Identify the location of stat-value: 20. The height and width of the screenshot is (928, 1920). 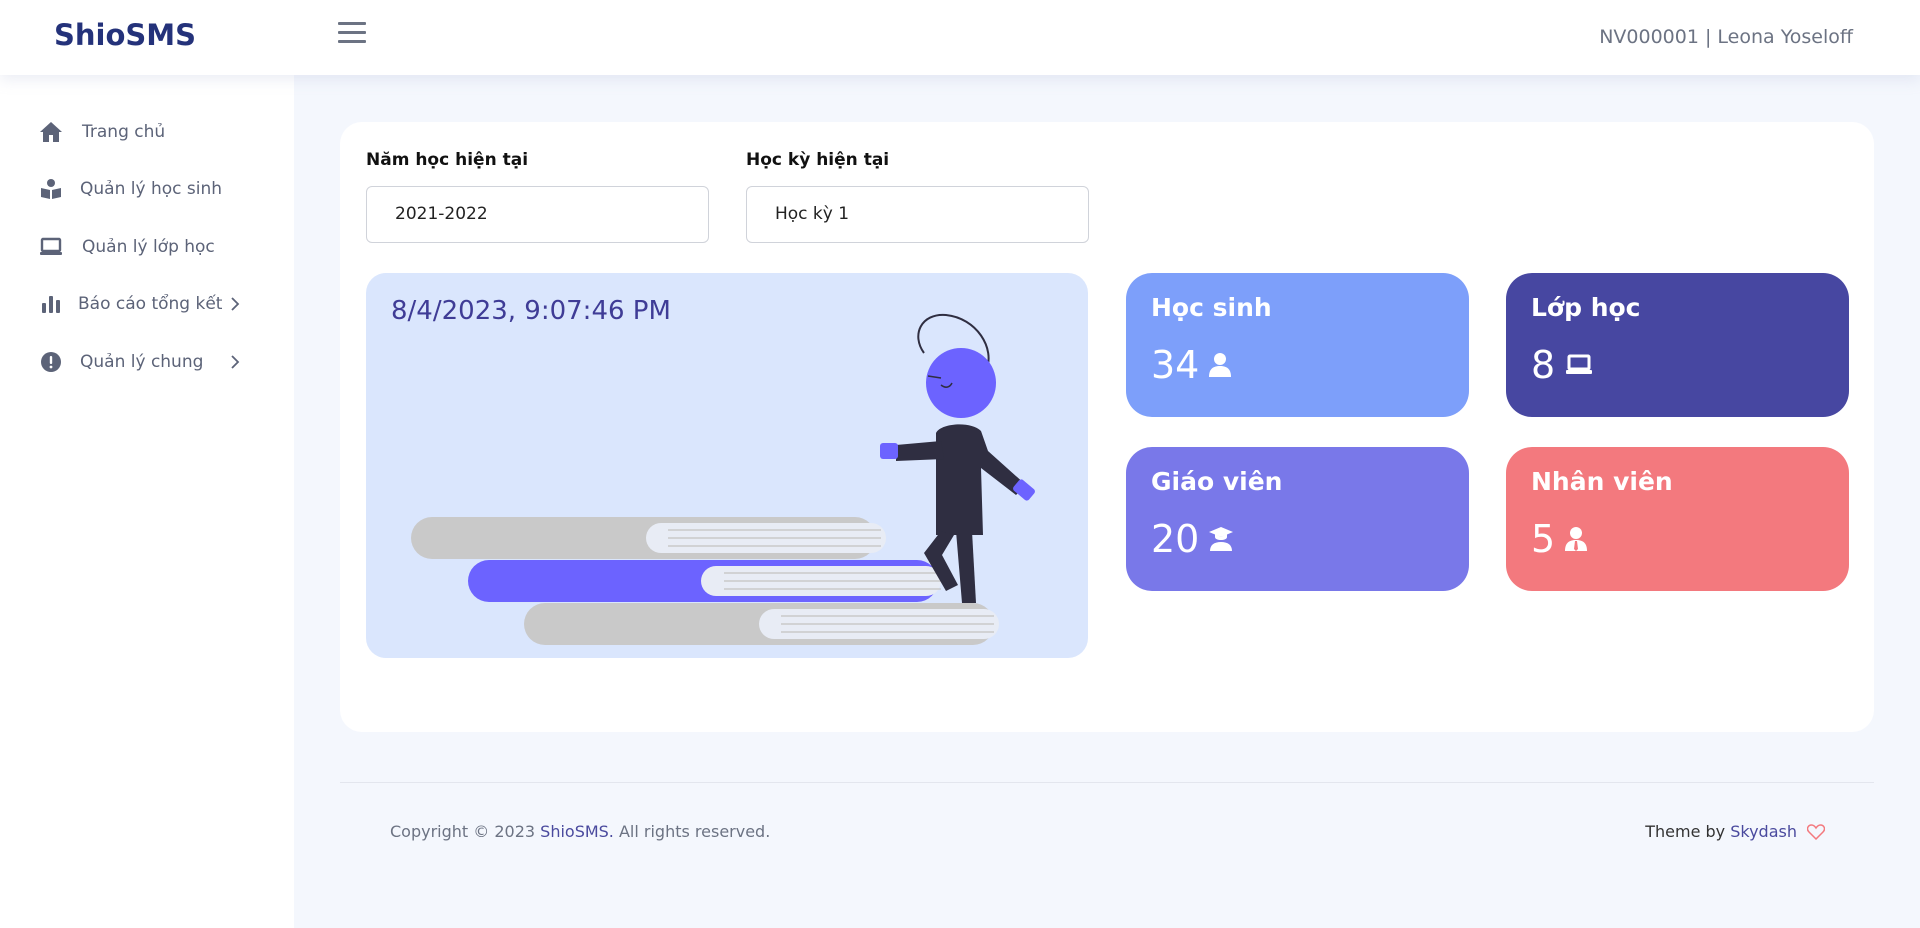
(1175, 539).